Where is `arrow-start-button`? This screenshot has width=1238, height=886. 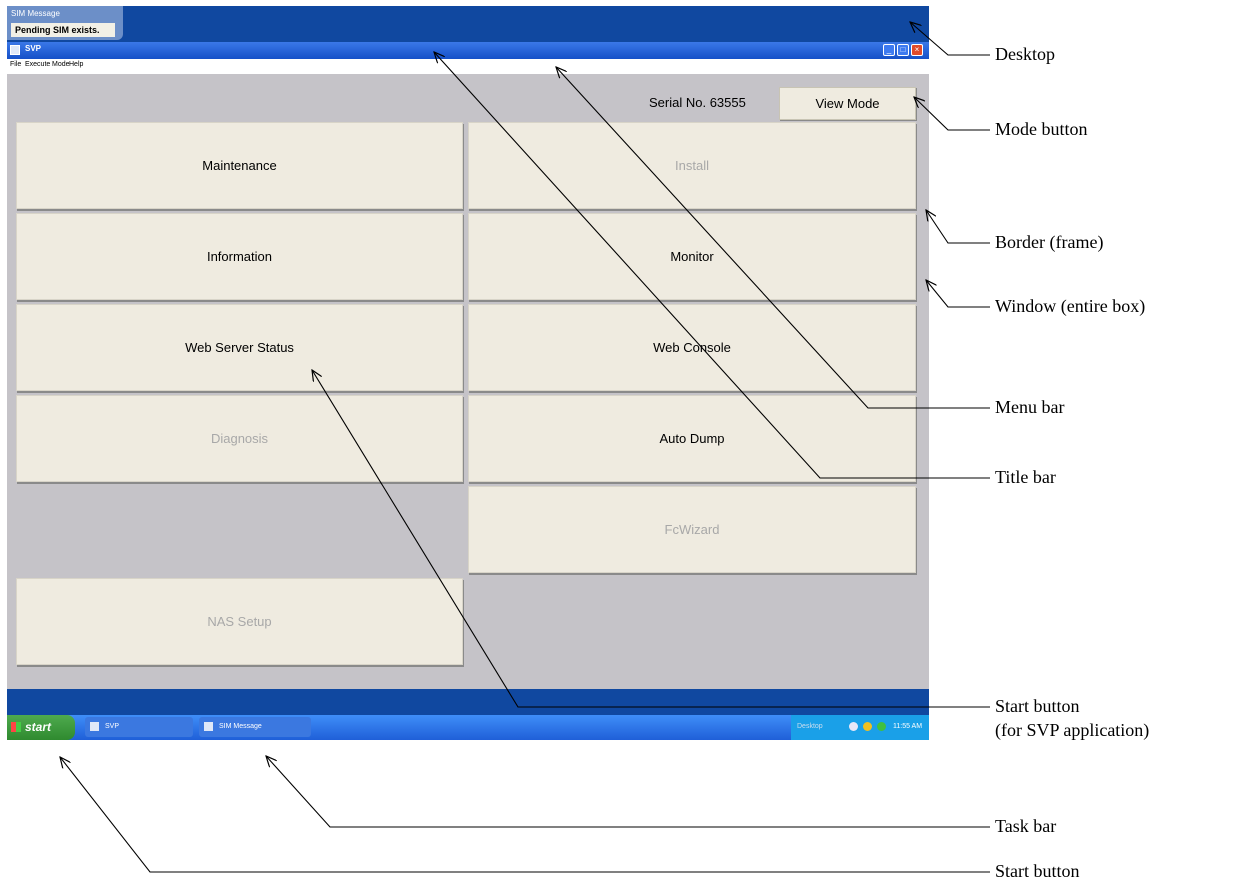 arrow-start-button is located at coordinates (525, 815).